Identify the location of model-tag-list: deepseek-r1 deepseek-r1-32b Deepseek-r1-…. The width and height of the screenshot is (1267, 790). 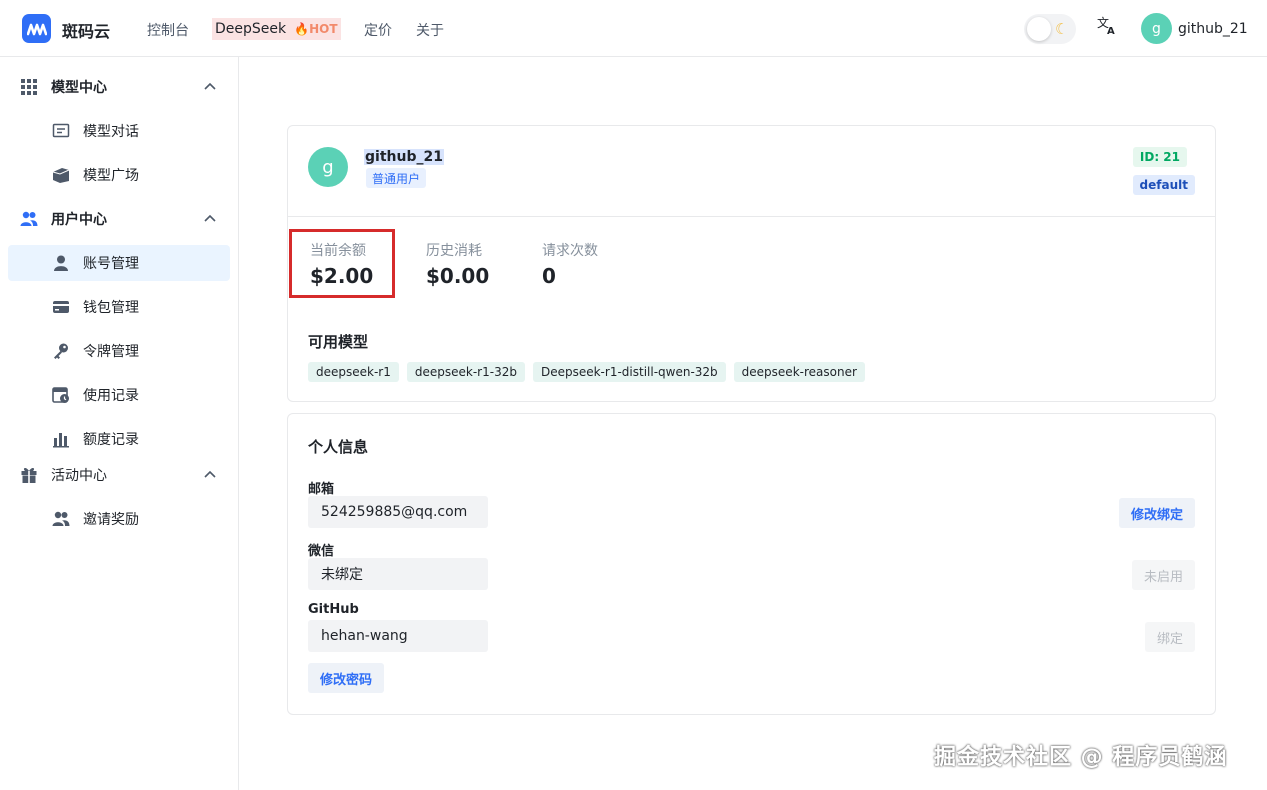
(586, 372).